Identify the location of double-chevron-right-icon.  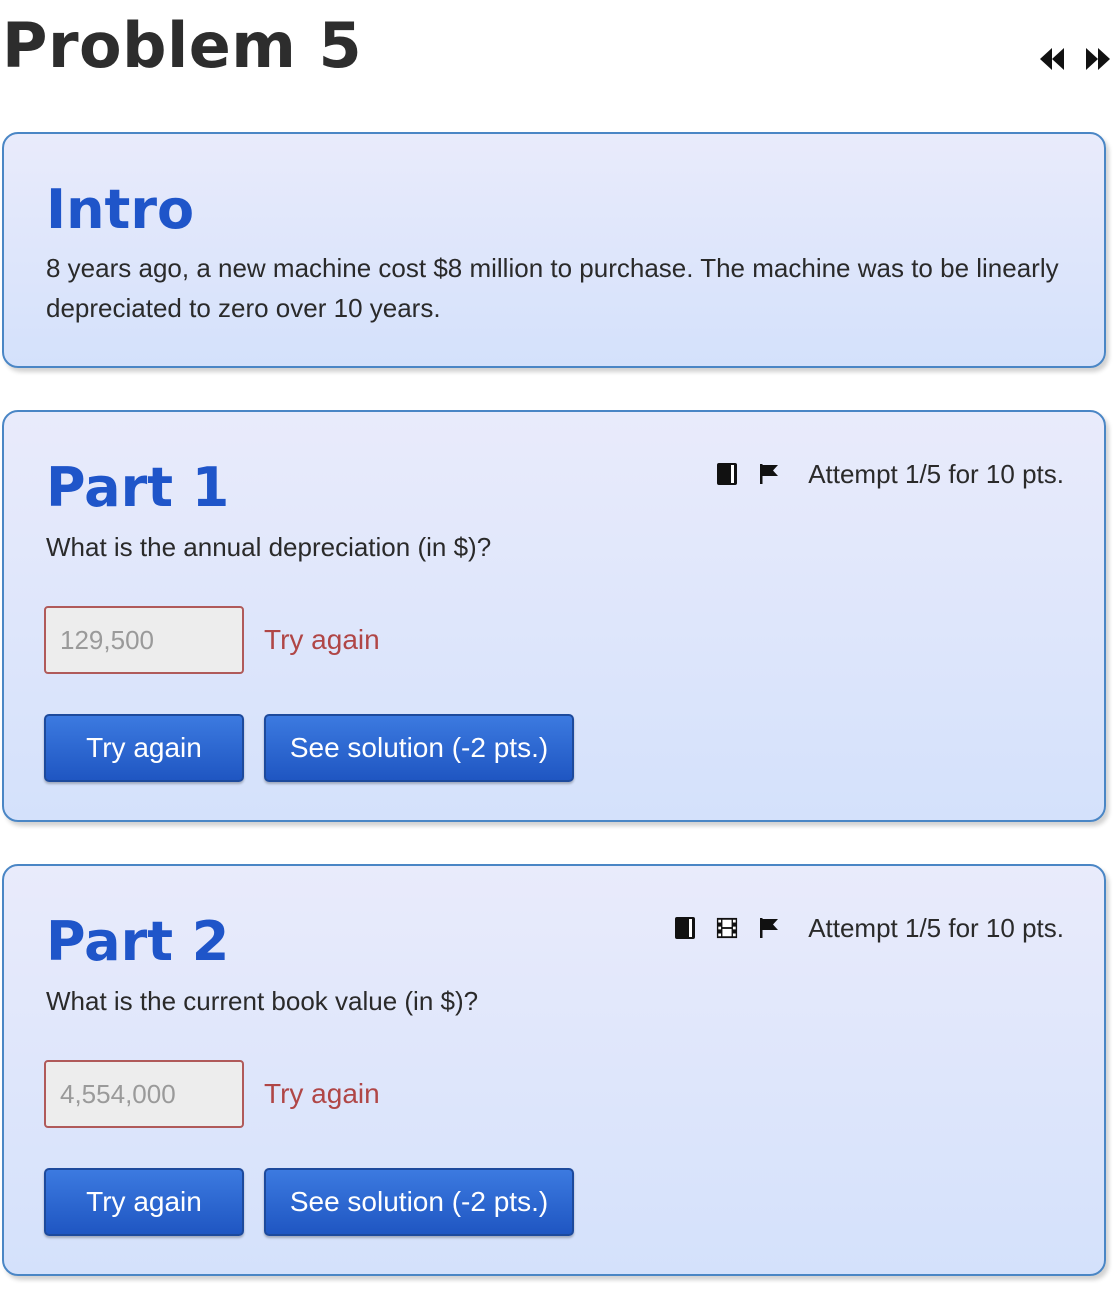
(1098, 59).